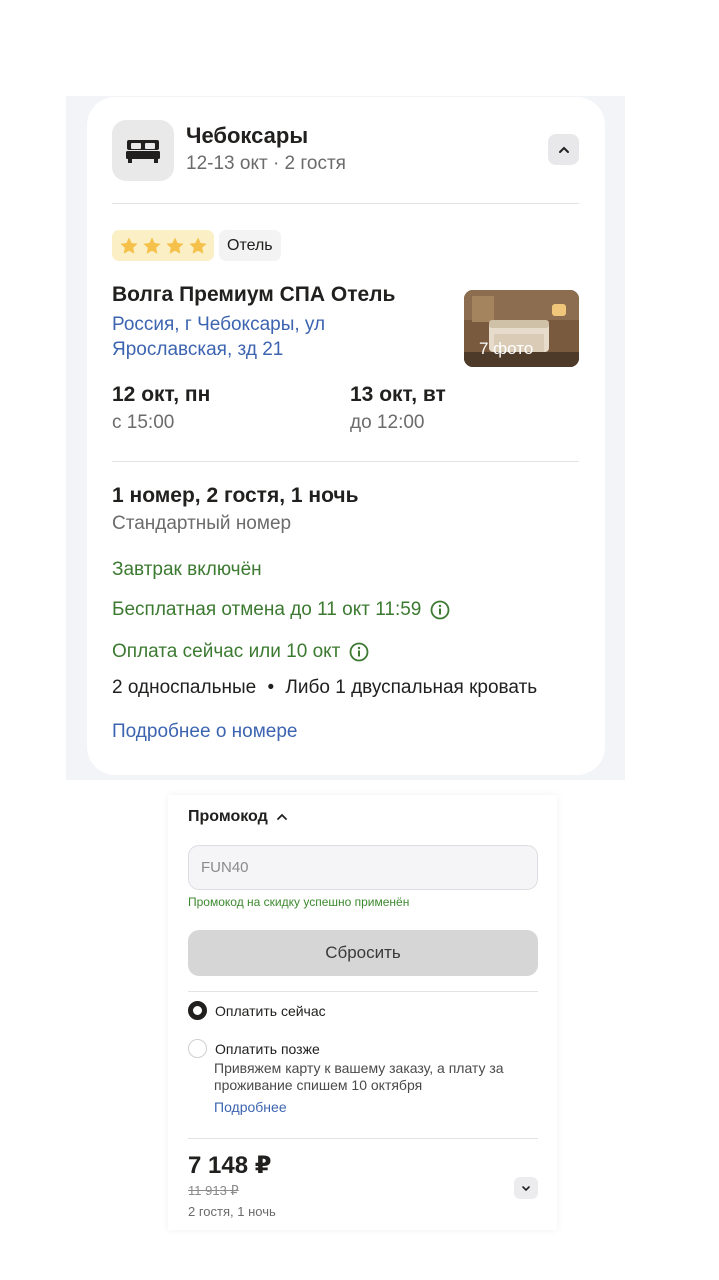 The width and height of the screenshot is (719, 1280). I want to click on promo-input, so click(363, 867).